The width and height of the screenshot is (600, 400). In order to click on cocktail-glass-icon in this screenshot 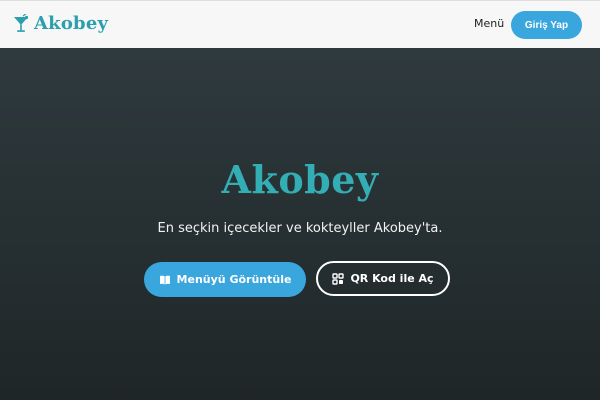, I will do `click(21, 23)`.